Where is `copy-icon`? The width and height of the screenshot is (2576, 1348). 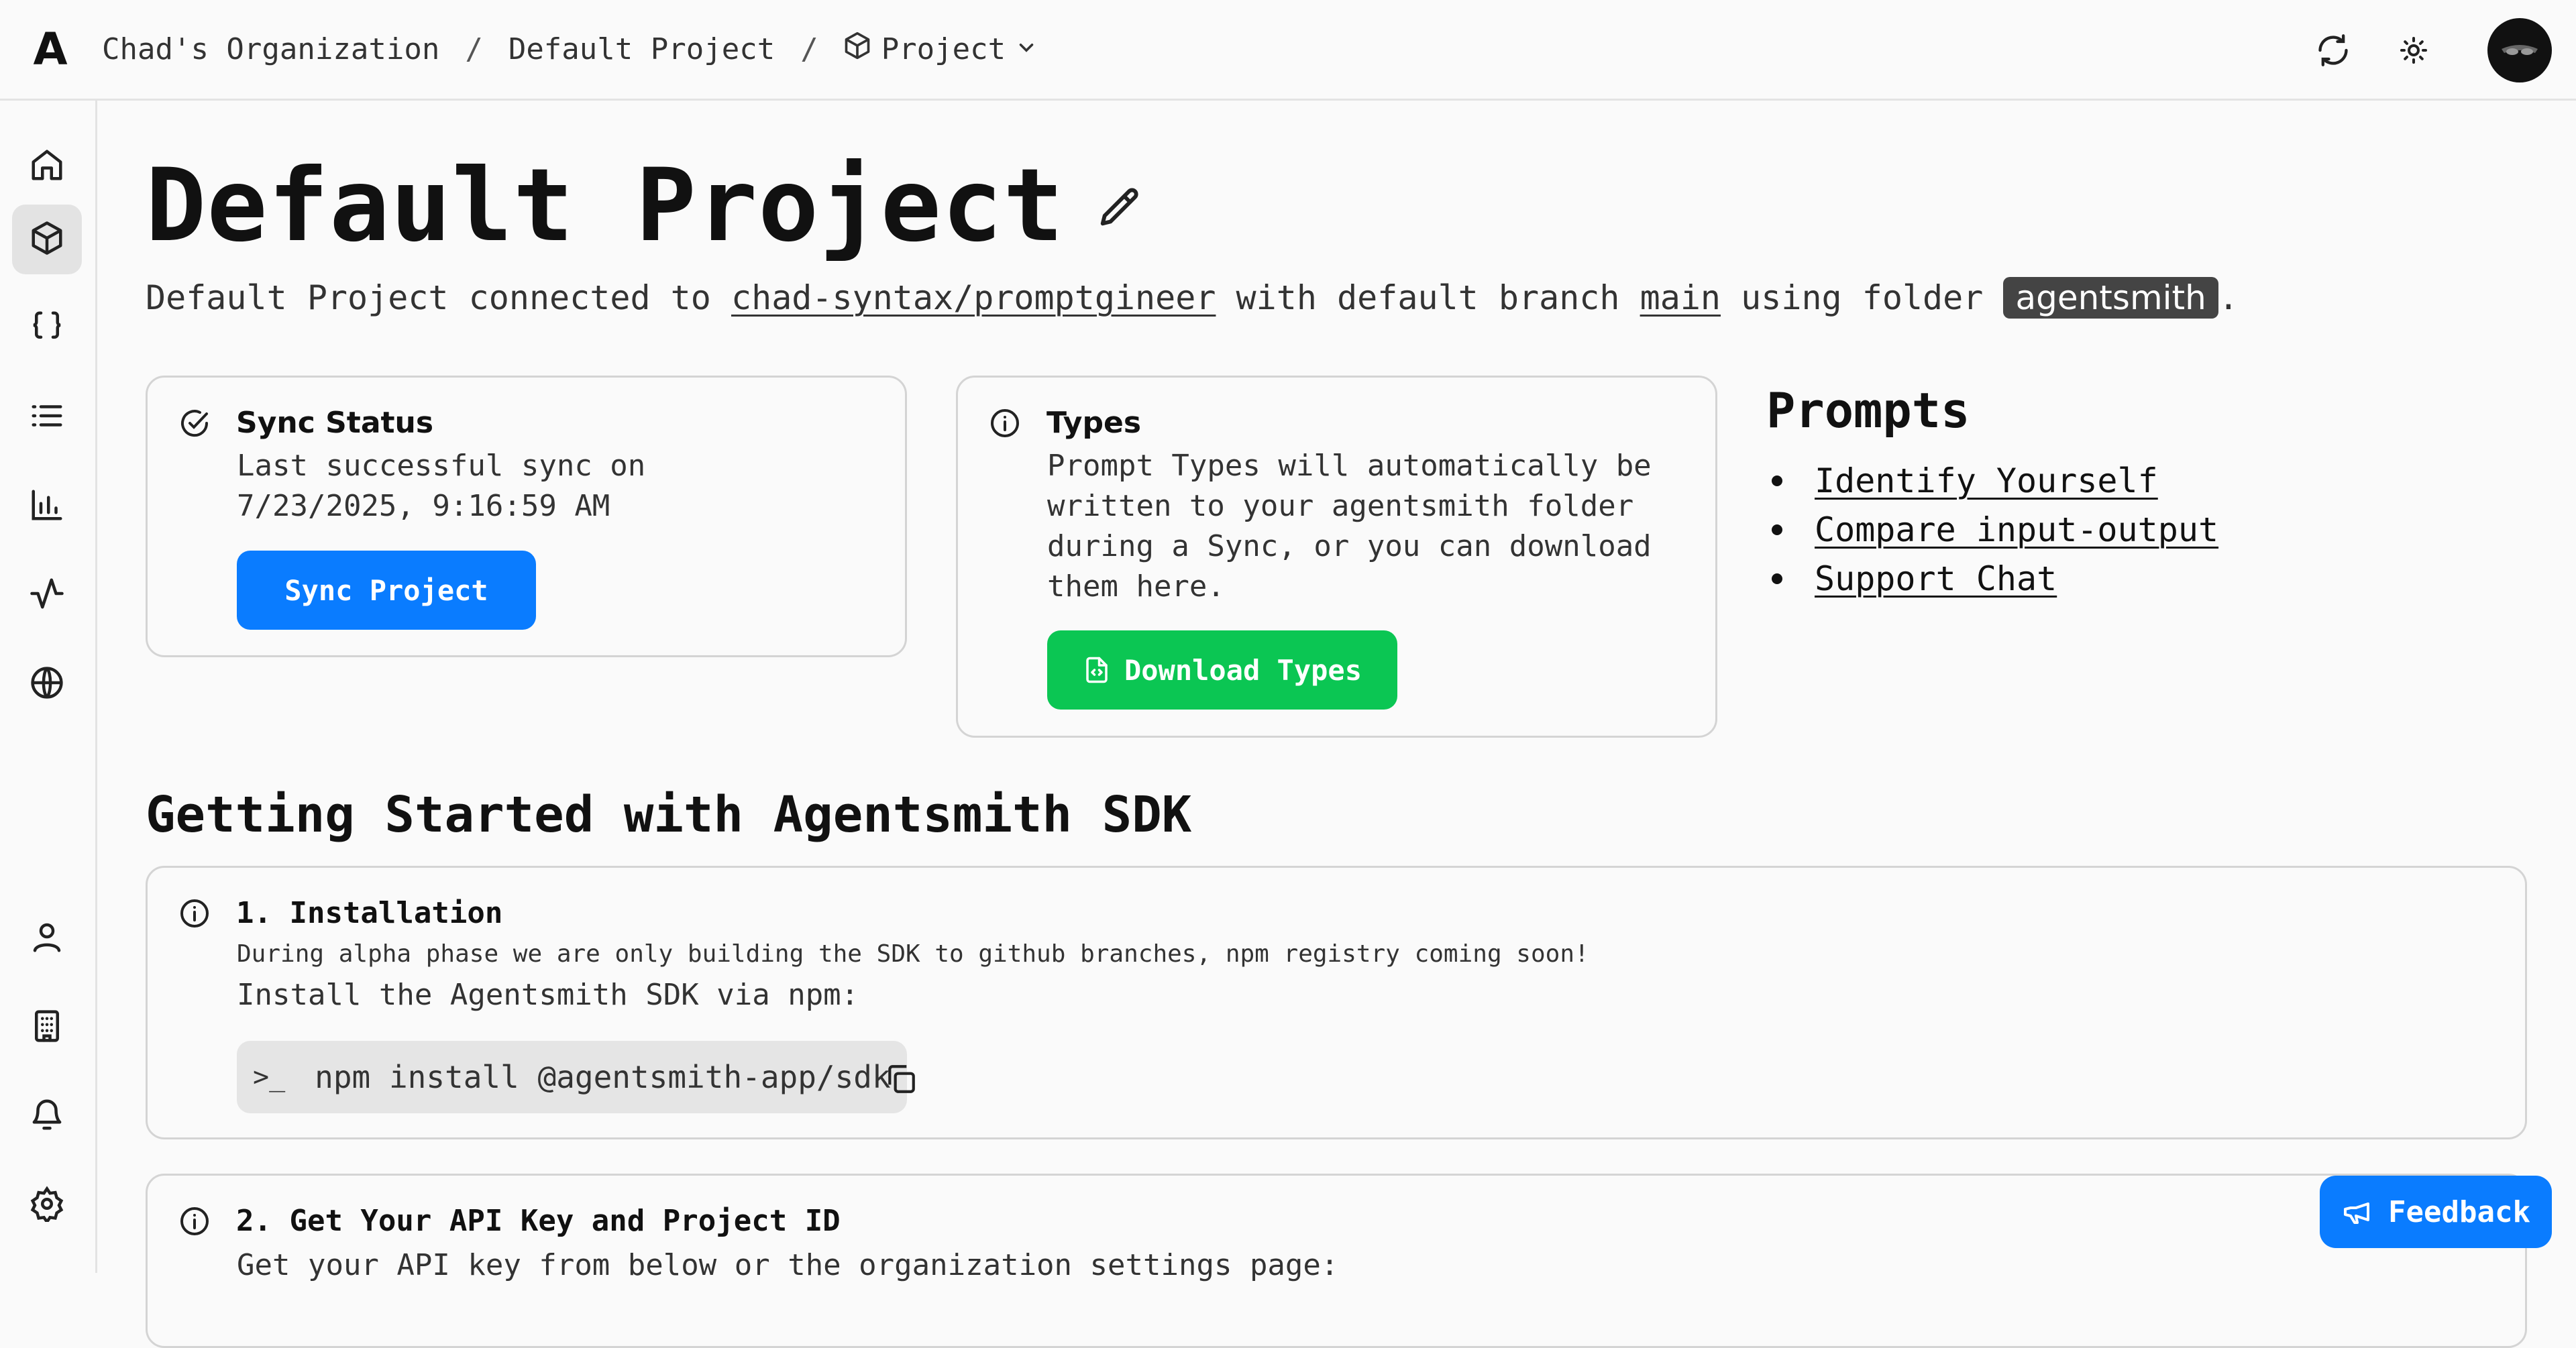
copy-icon is located at coordinates (901, 1079).